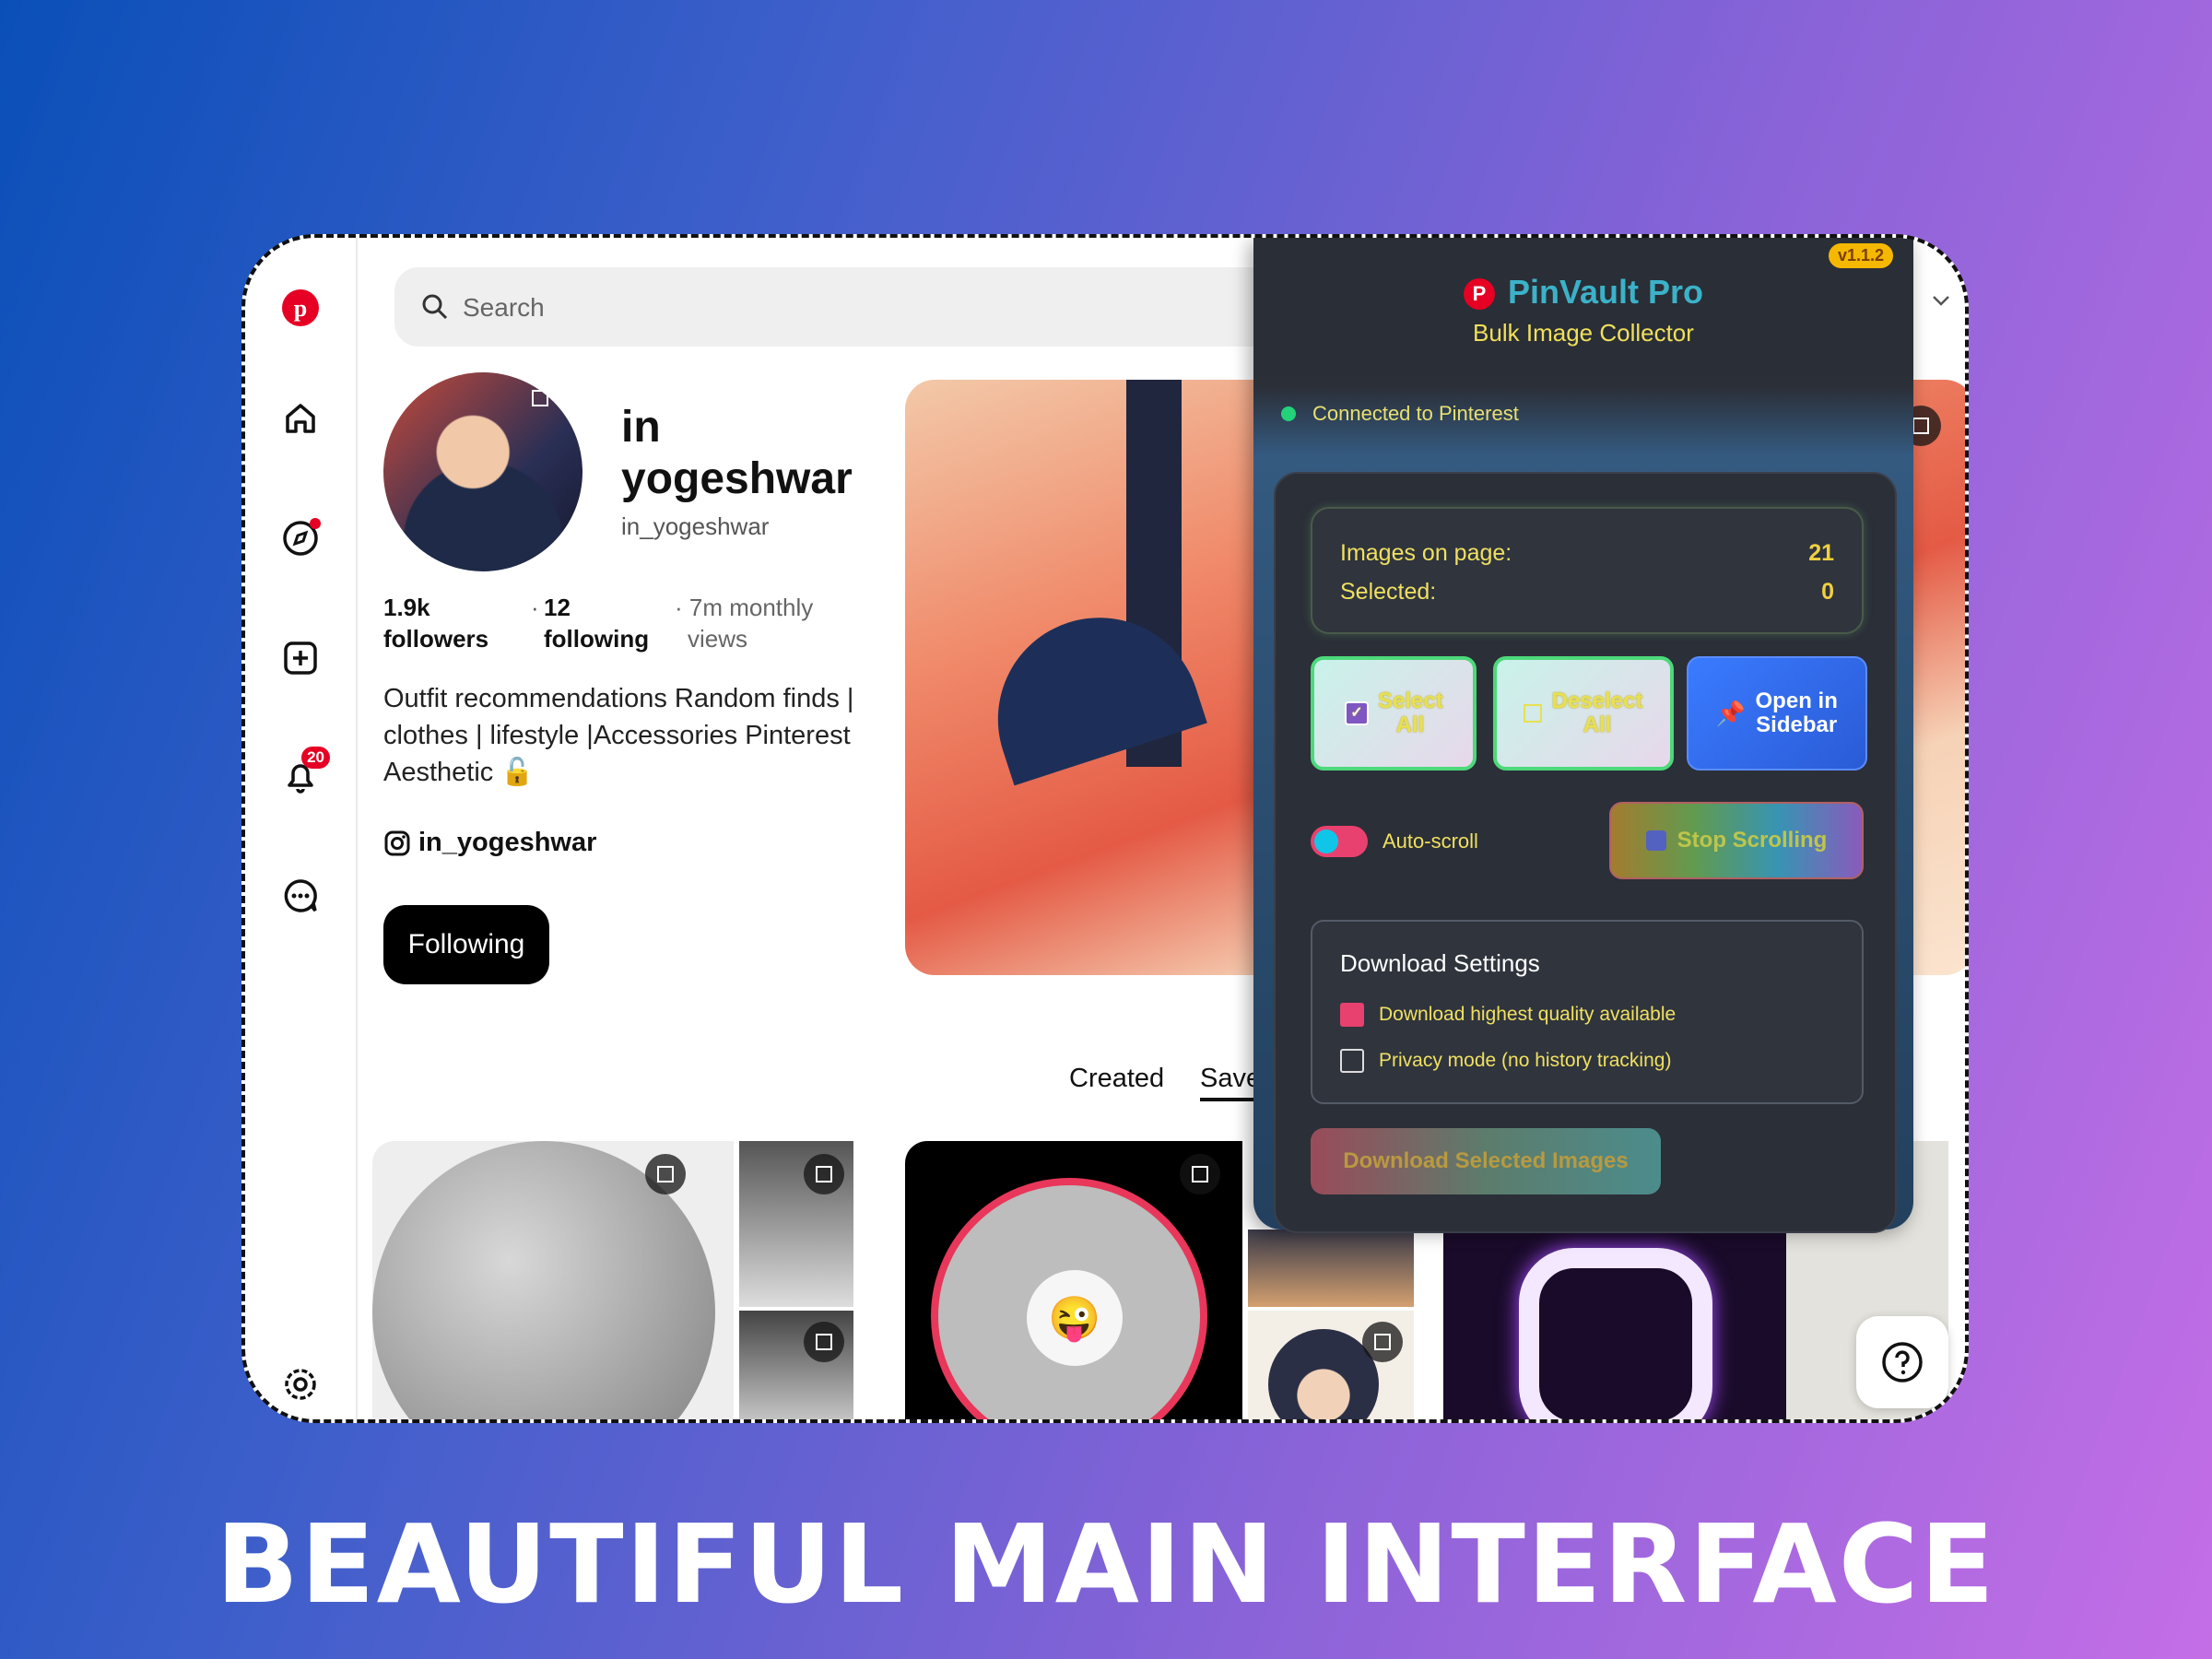 The height and width of the screenshot is (1659, 2212). I want to click on promo-headline: BEAUTIFUL MAIN INTERFACE, so click(1106, 1564).